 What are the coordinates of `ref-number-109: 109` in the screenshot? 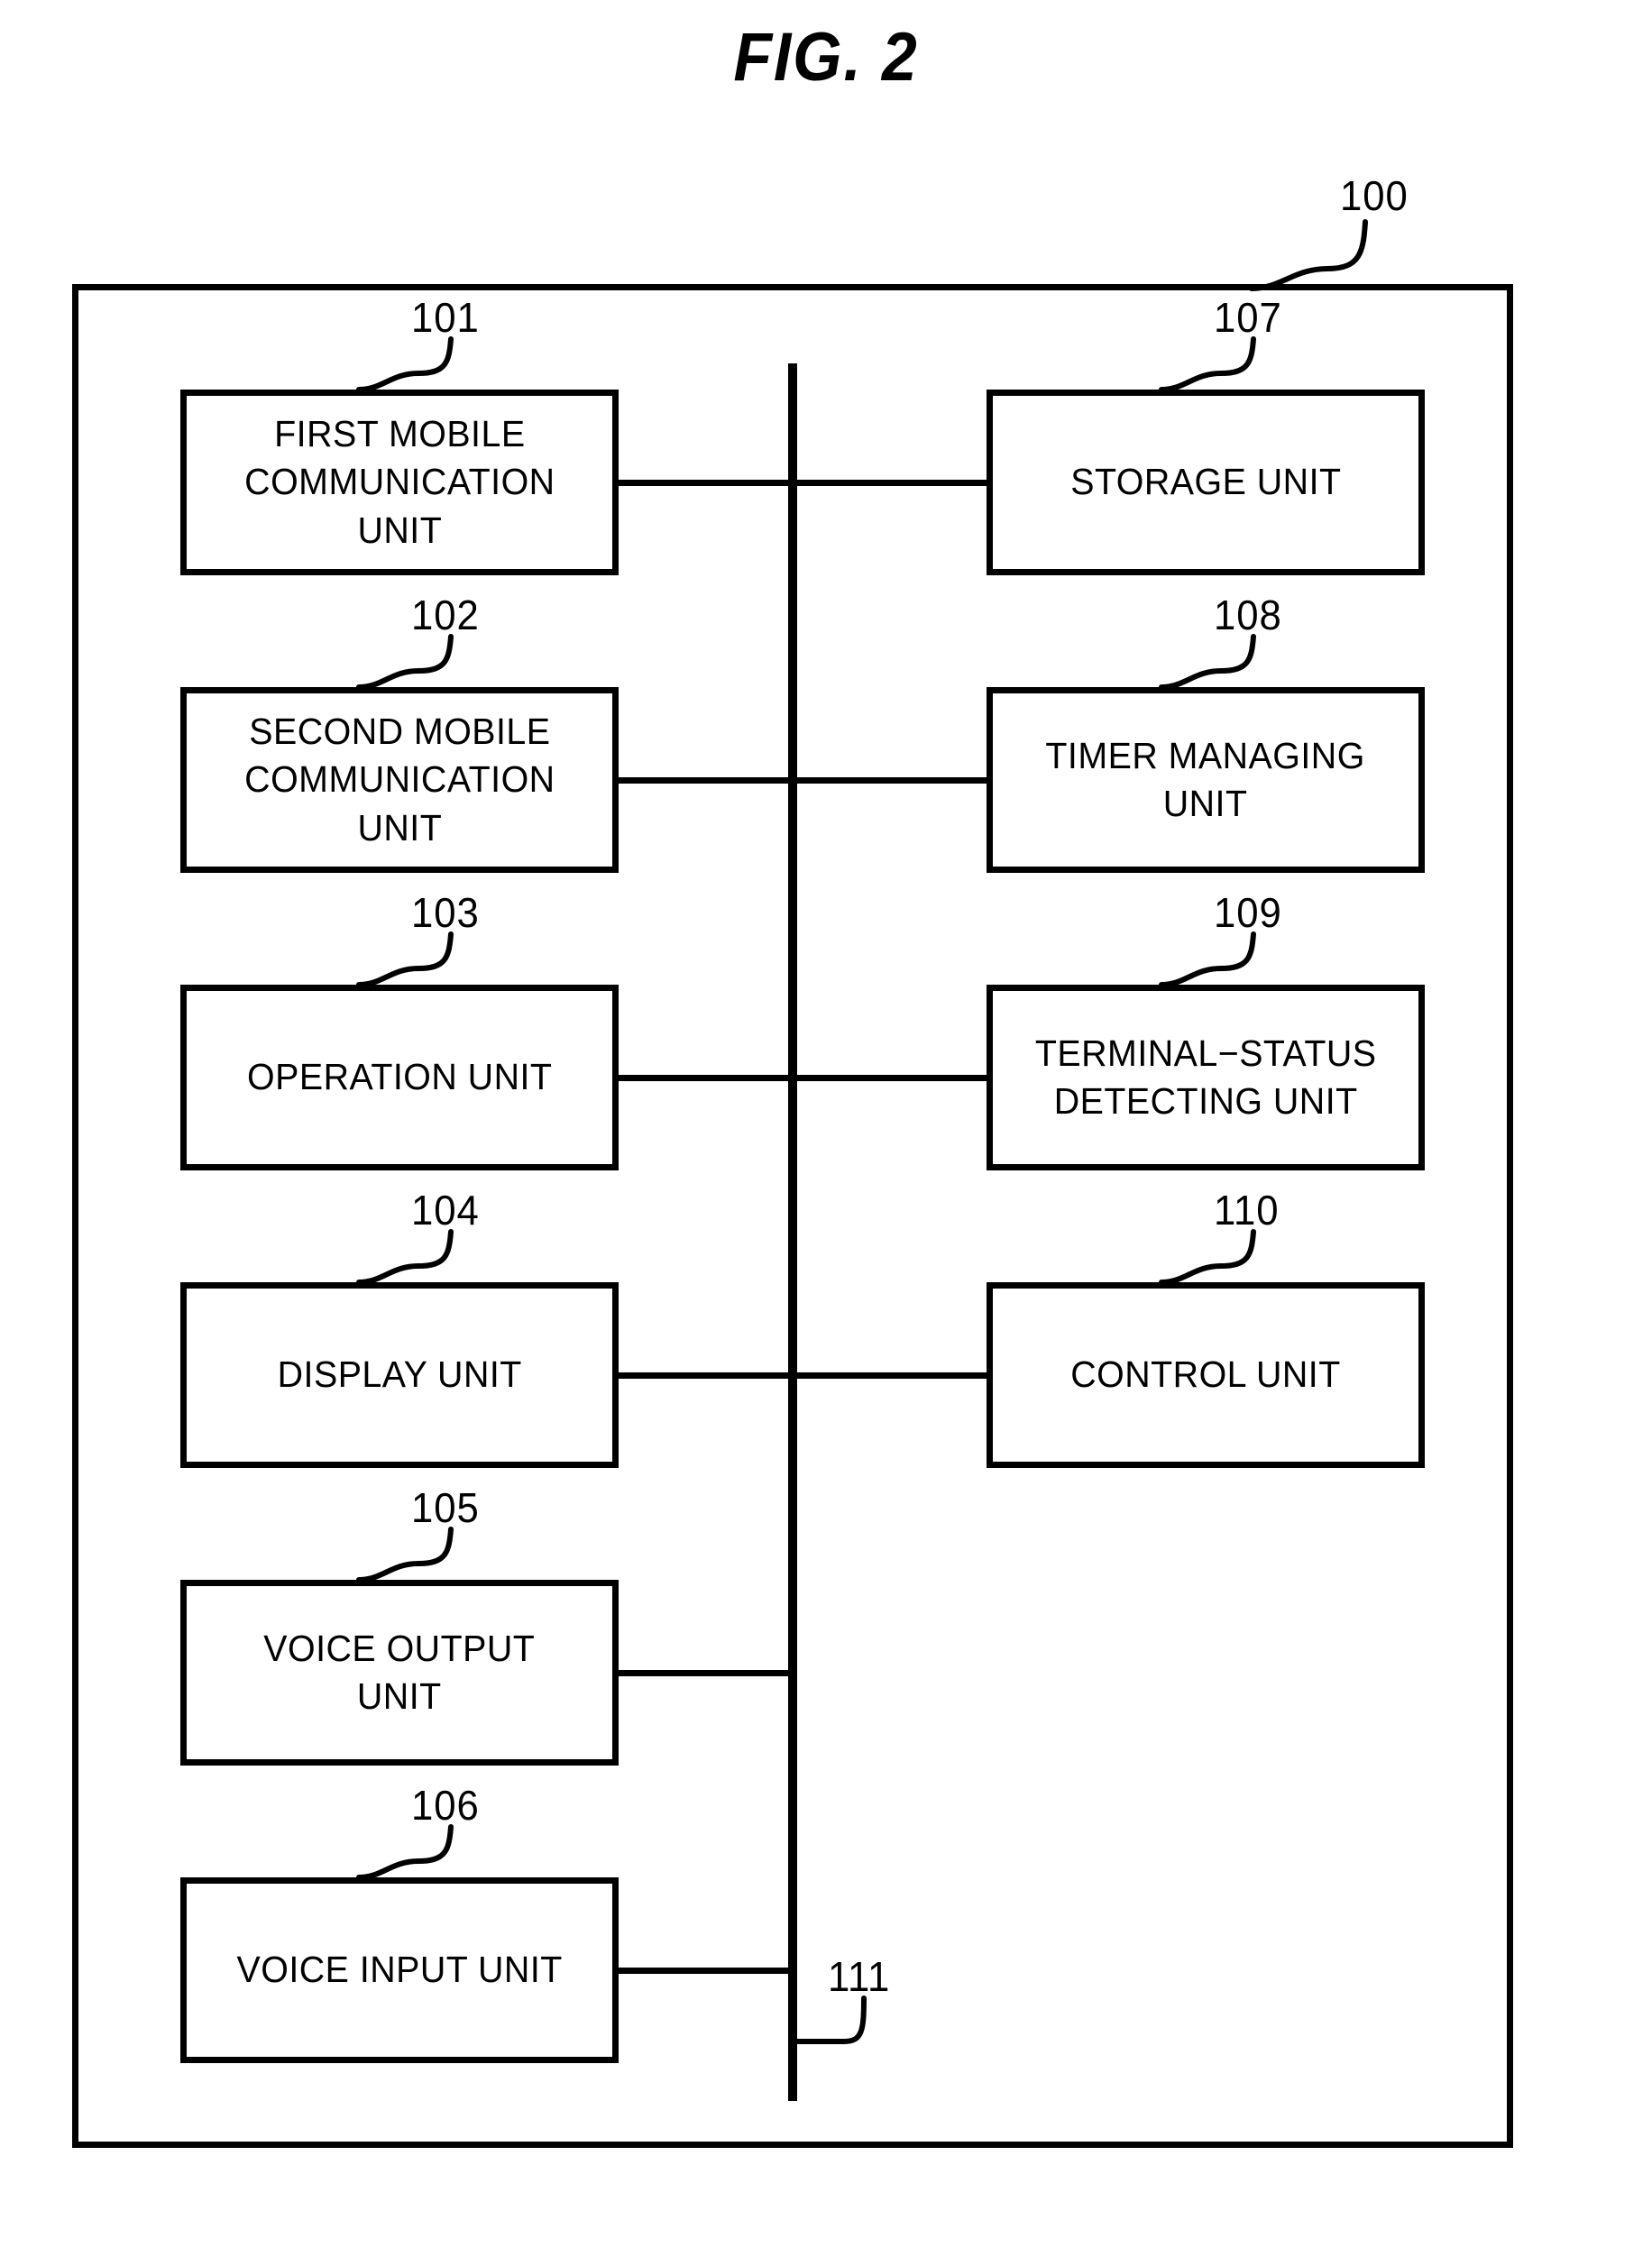 It's located at (1248, 912).